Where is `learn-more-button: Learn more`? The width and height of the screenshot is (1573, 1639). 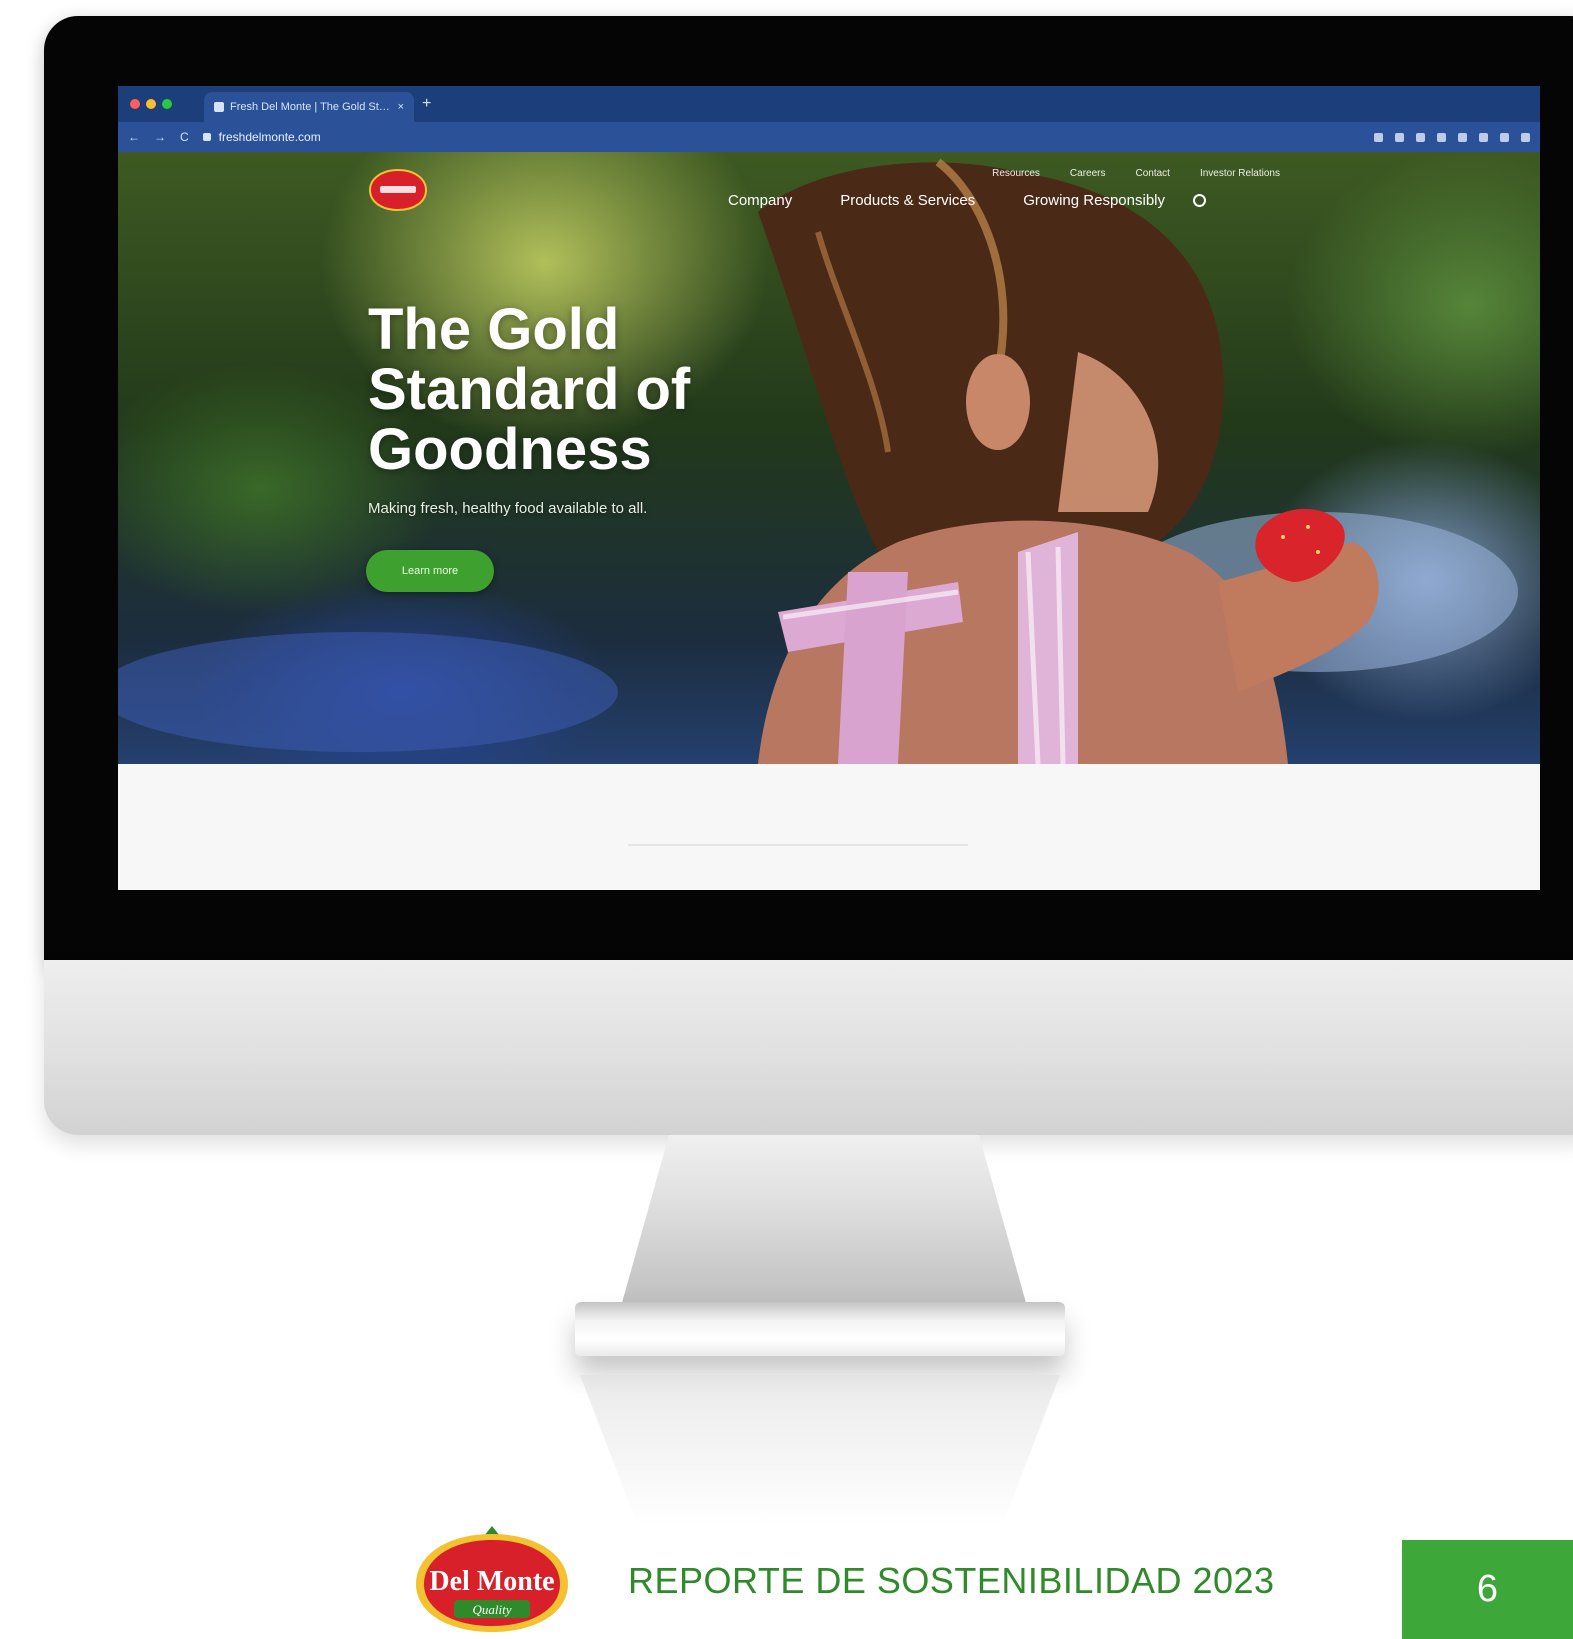
learn-more-button: Learn more is located at coordinates (430, 571).